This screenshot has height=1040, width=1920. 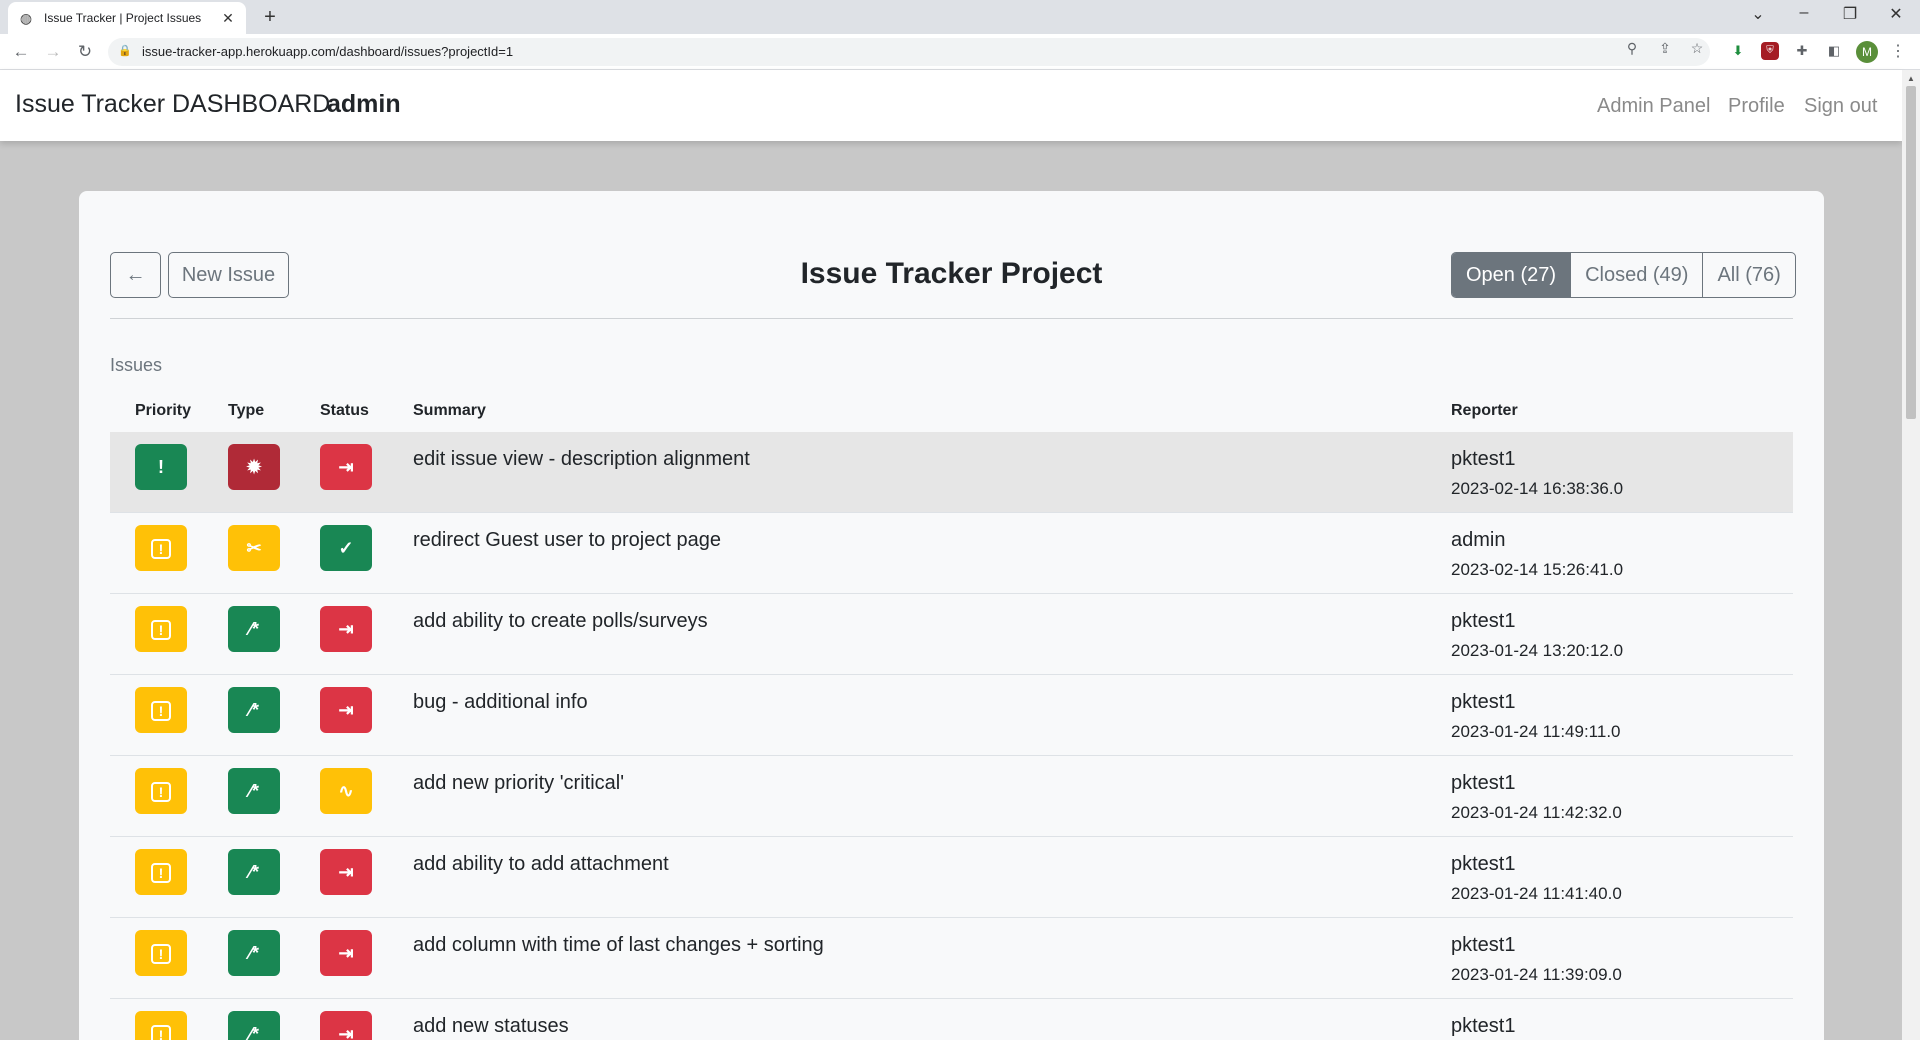 What do you see at coordinates (1632, 48) in the screenshot?
I see `zoom-icon: ⚲` at bounding box center [1632, 48].